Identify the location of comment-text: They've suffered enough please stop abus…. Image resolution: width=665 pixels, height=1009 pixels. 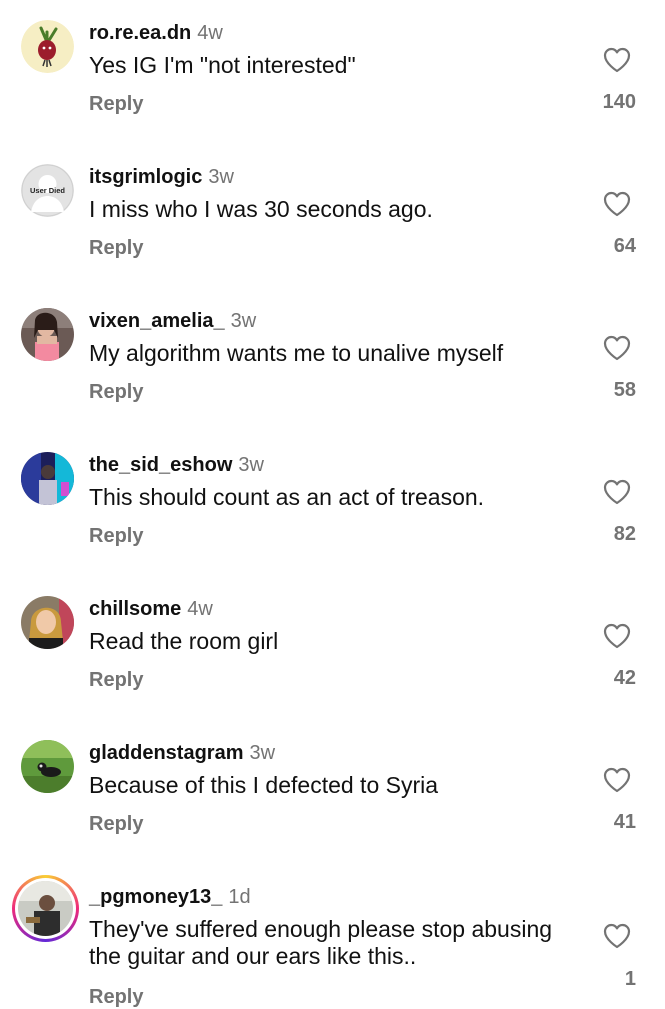
(321, 942).